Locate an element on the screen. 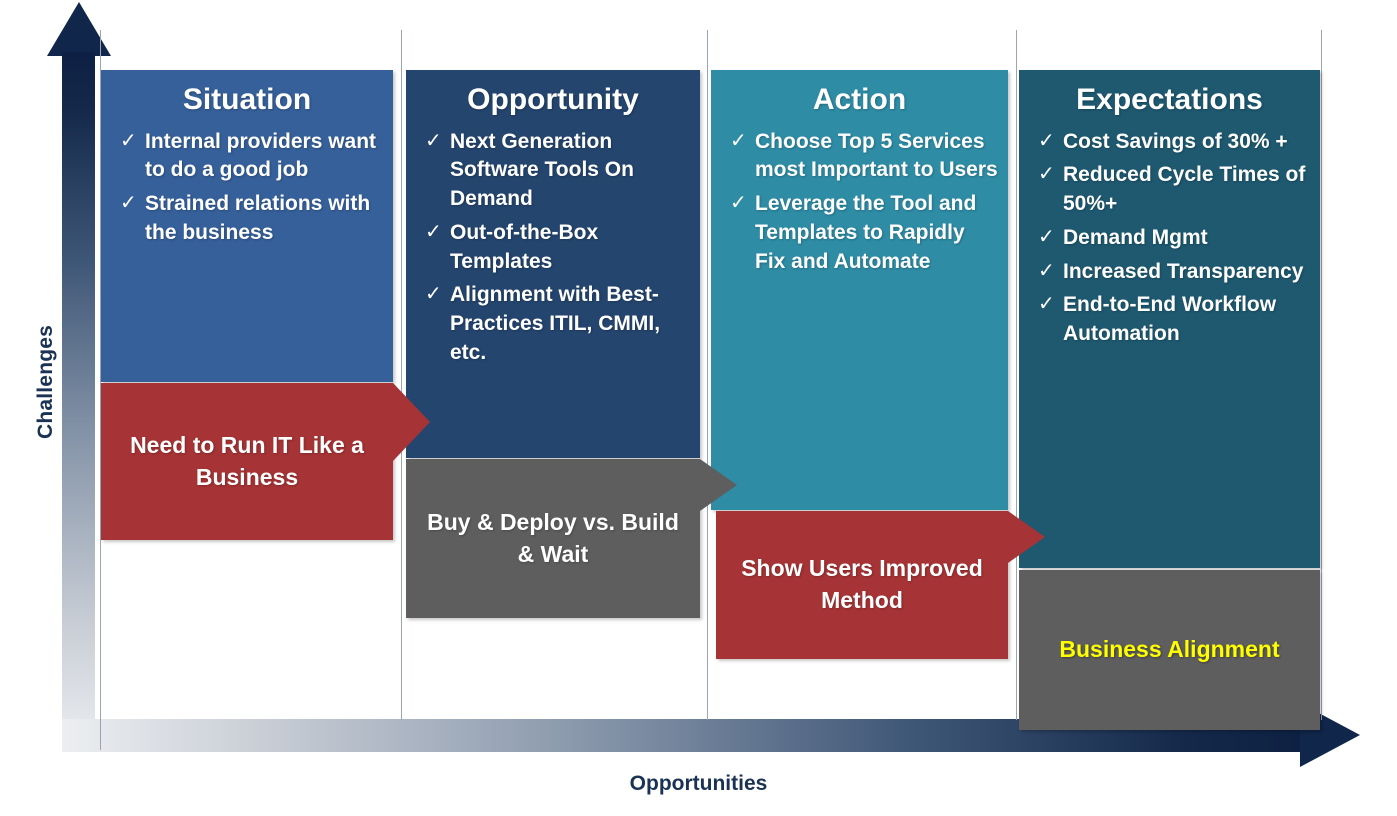 This screenshot has height=816, width=1397. challenges-axis-shaft is located at coordinates (78, 402).